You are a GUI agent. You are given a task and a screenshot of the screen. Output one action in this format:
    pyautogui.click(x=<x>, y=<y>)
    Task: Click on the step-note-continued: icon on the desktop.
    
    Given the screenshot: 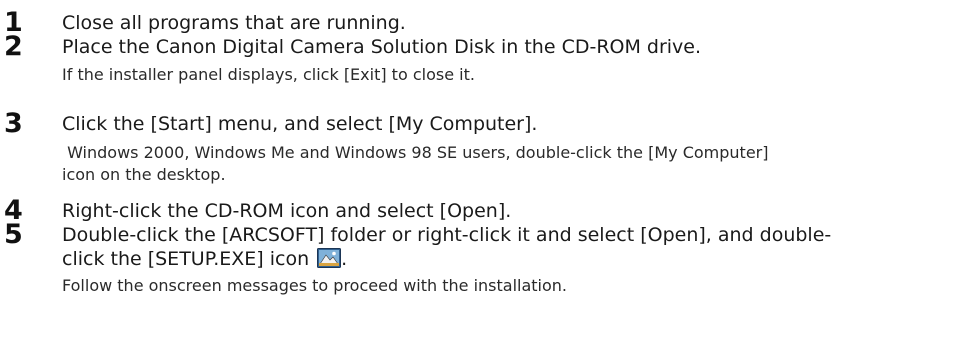 What is the action you would take?
    pyautogui.click(x=144, y=174)
    